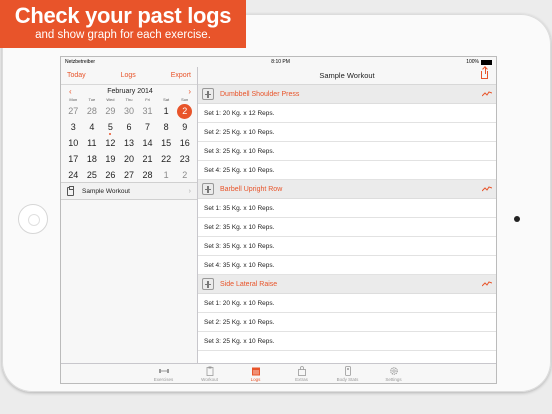  I want to click on calendar-day: 15, so click(166, 143).